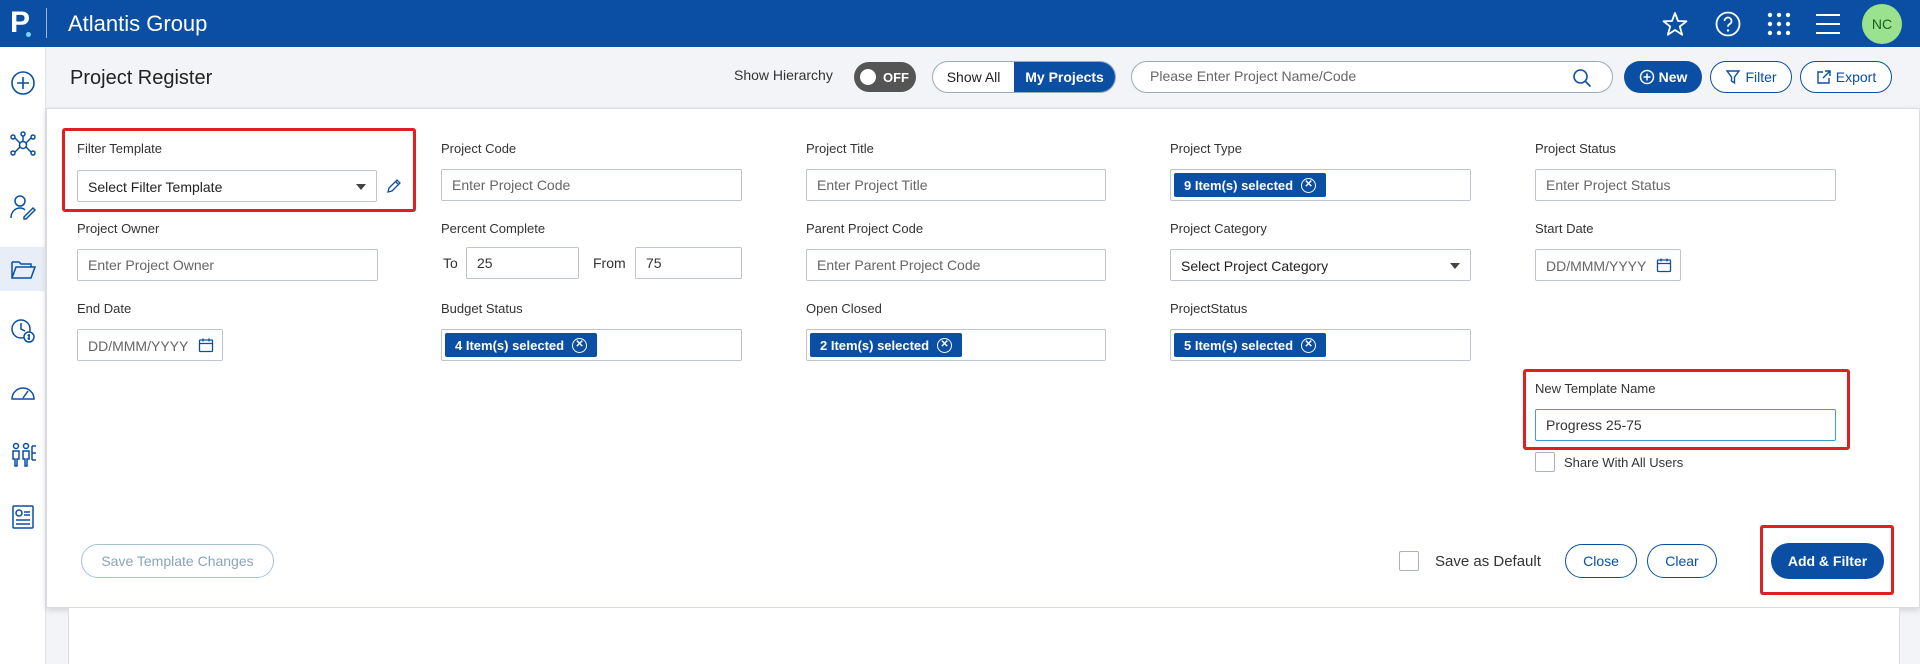 The image size is (1920, 664). What do you see at coordinates (118, 228) in the screenshot?
I see `project-owner-label: Project Owner` at bounding box center [118, 228].